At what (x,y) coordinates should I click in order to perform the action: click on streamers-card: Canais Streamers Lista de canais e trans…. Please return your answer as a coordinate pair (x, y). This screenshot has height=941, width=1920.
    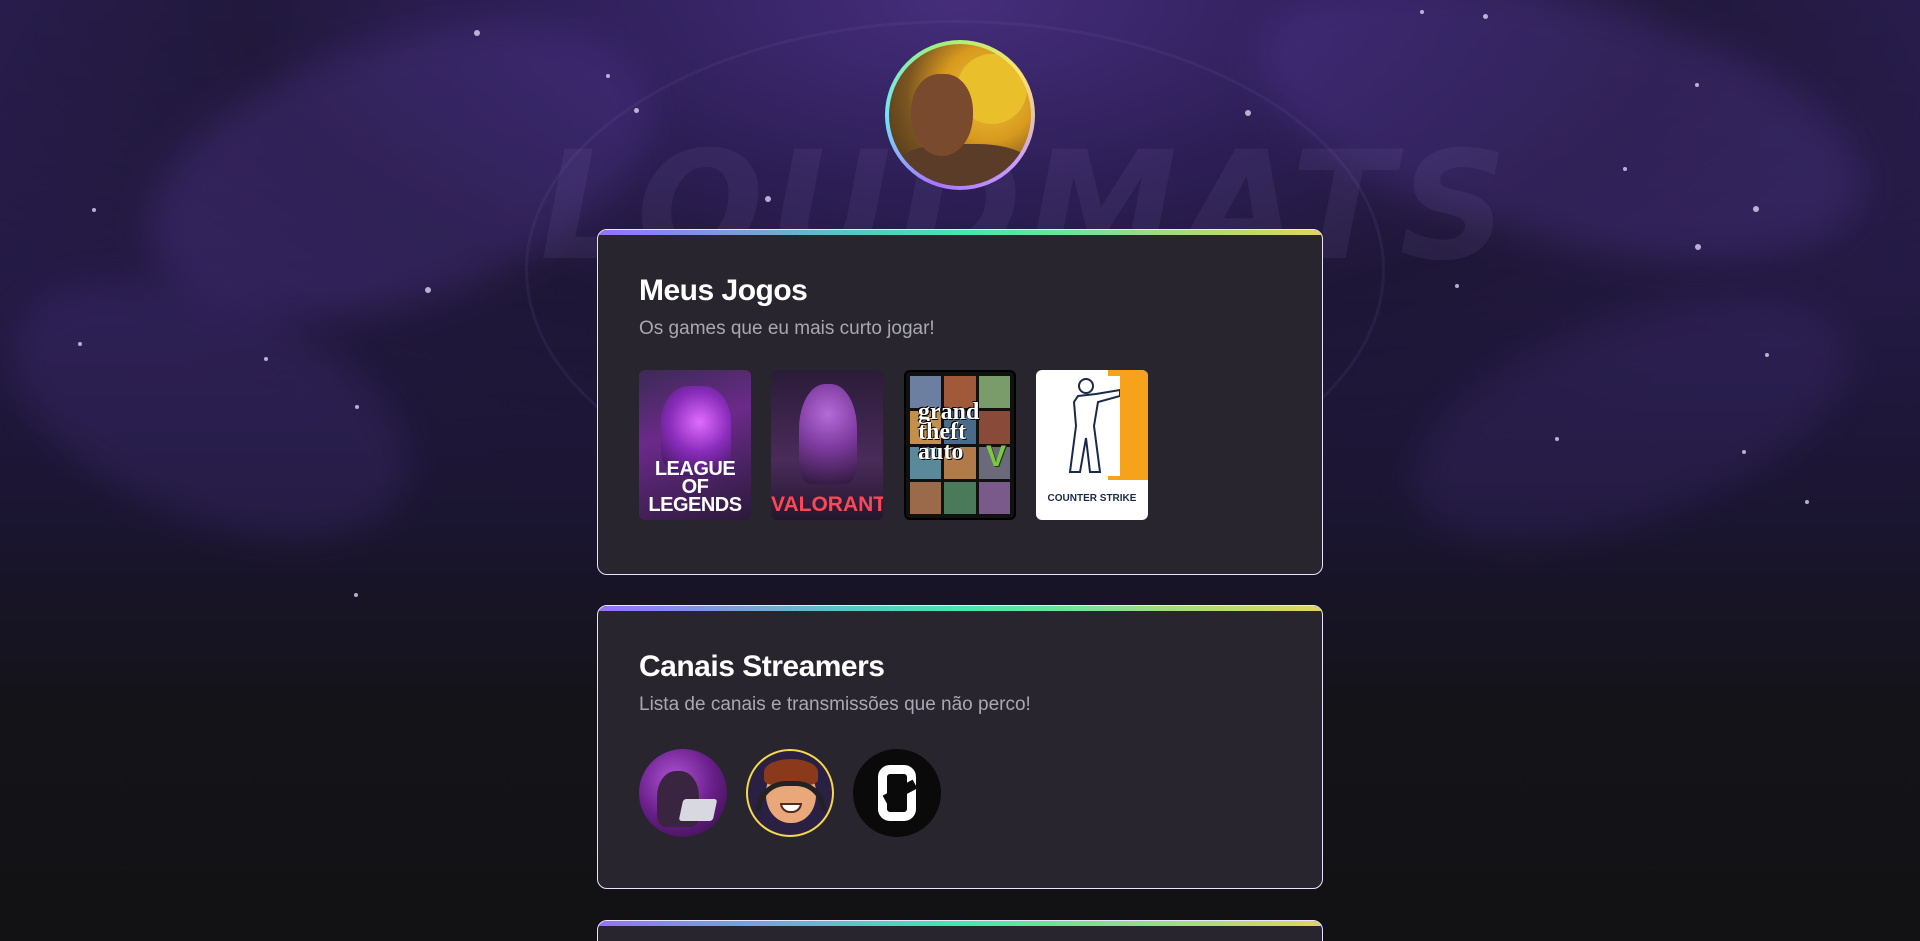
    Looking at the image, I should click on (960, 747).